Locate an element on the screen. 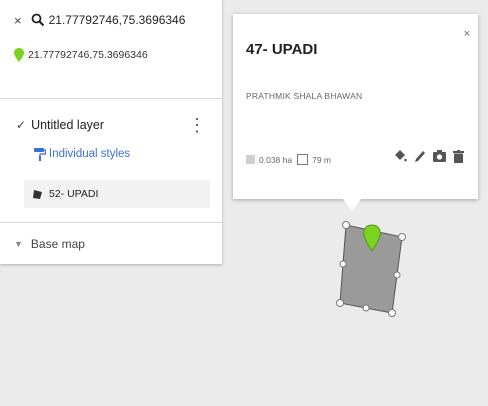  search-bar: × 21.77792746,75.3696346 is located at coordinates (99, 20).